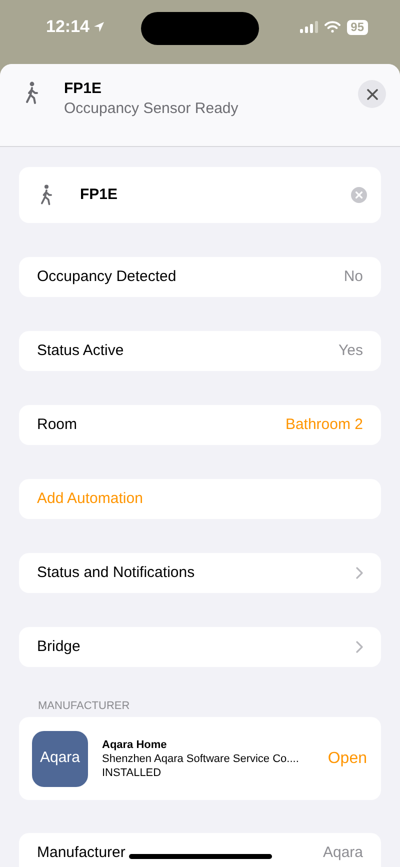 The image size is (400, 867). I want to click on row-value: Yes, so click(350, 350).